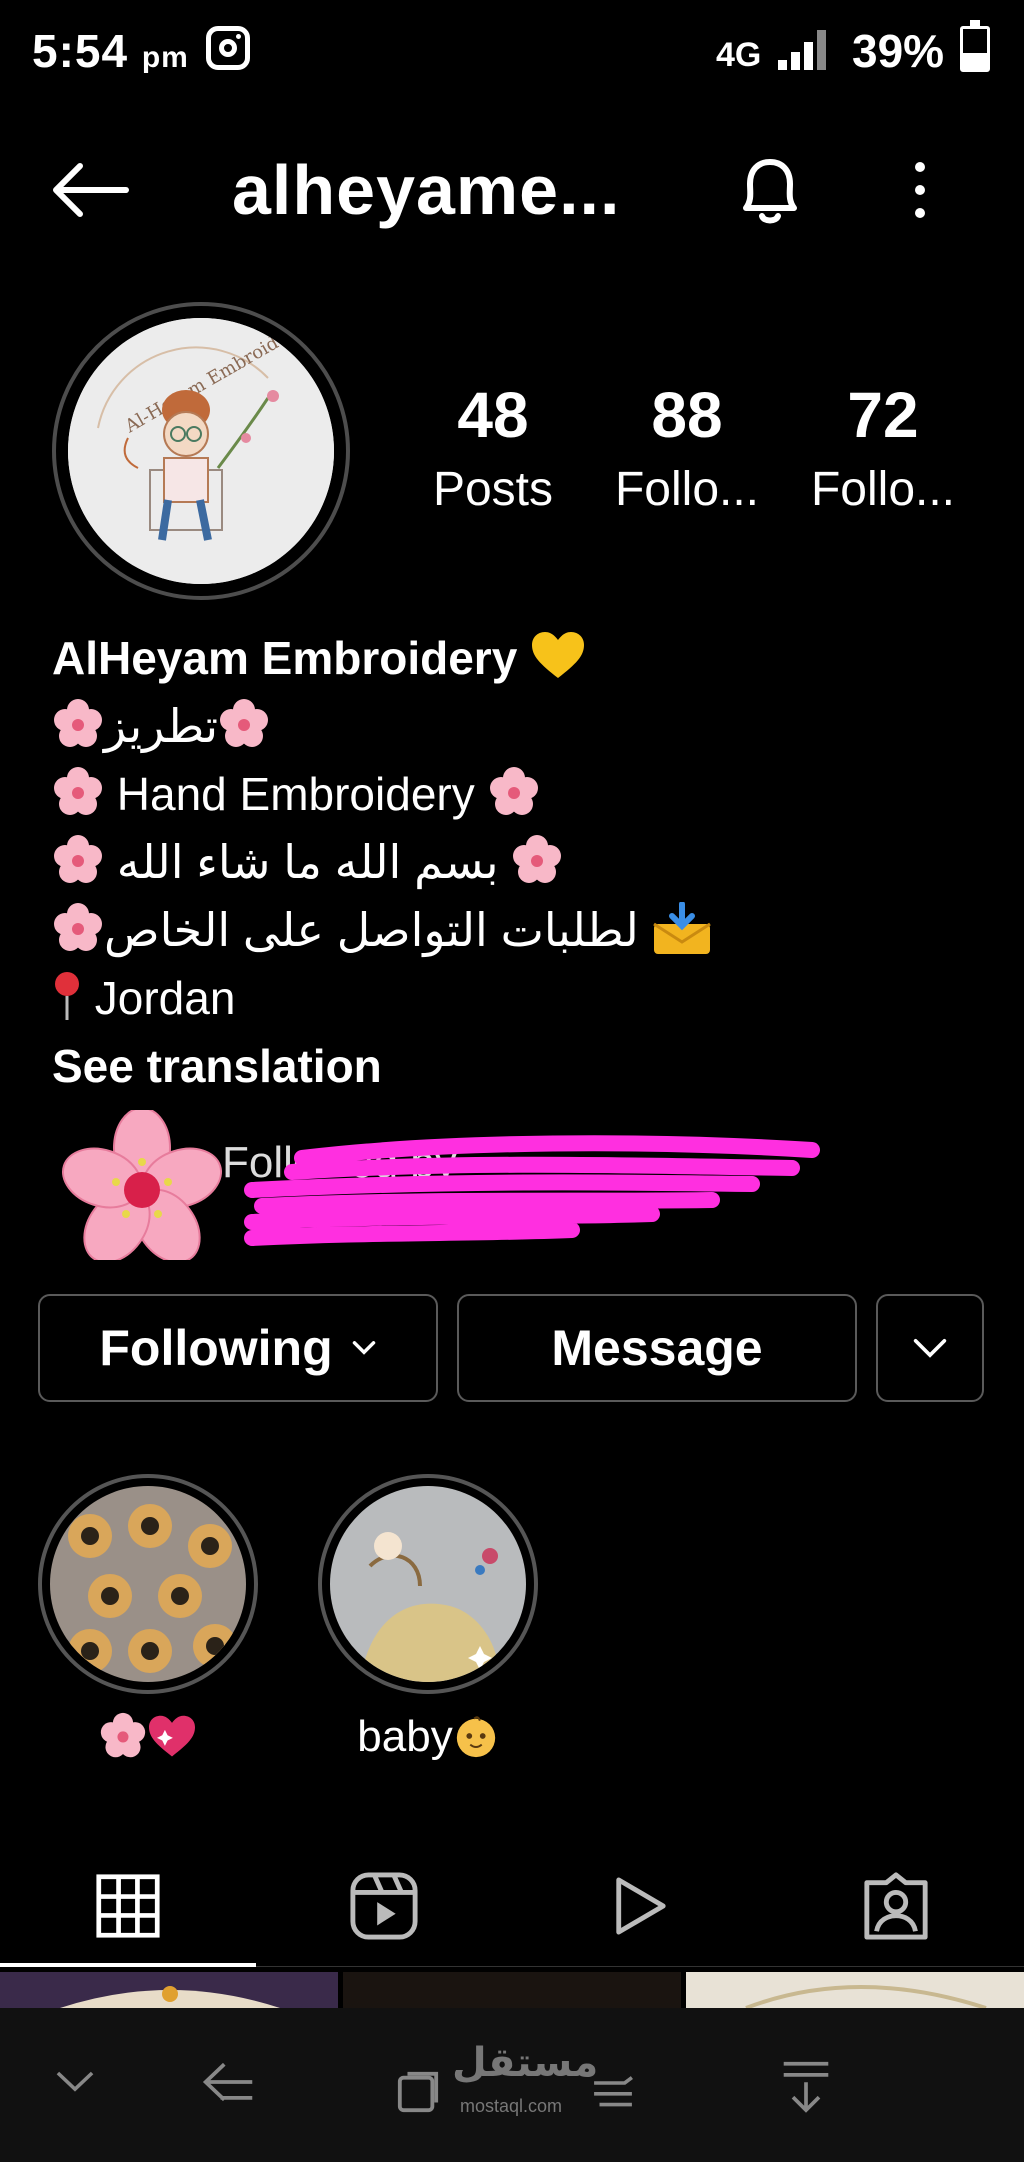 The height and width of the screenshot is (2162, 1024). I want to click on yellow-heart-icon, so click(558, 655).